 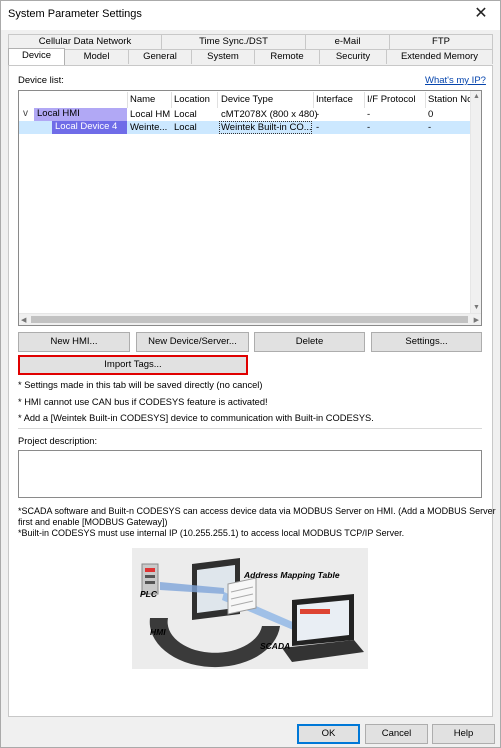 What do you see at coordinates (292, 575) in the screenshot?
I see `address-mapping-table-label: Address Mapping Table` at bounding box center [292, 575].